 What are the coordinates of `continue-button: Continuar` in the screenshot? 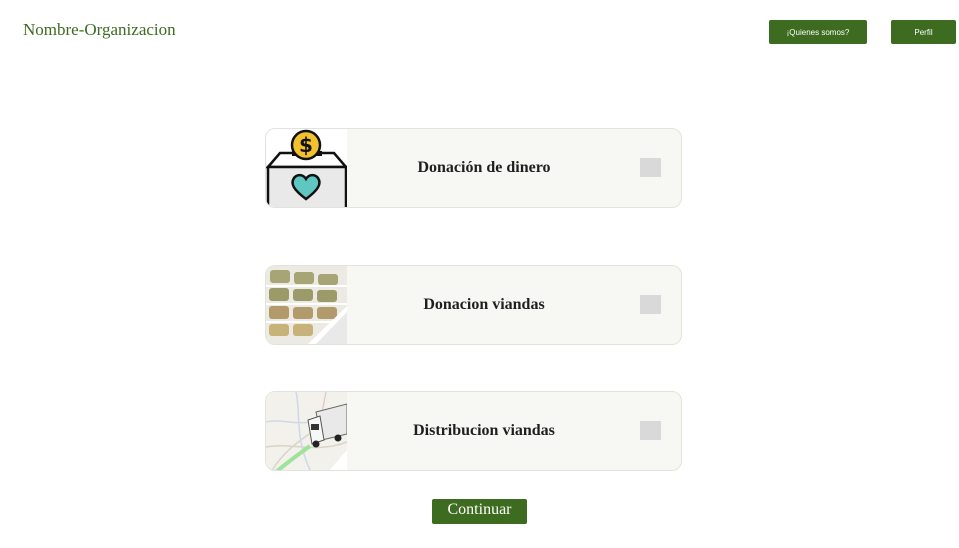 It's located at (479, 511).